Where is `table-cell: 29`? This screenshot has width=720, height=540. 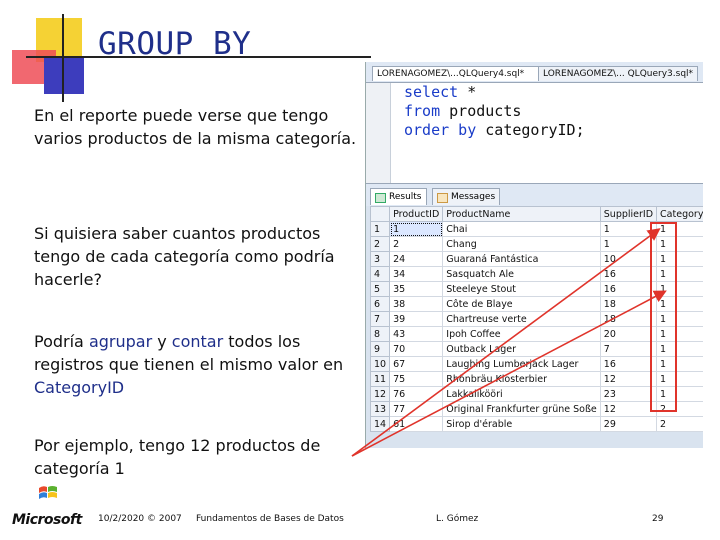 table-cell: 29 is located at coordinates (628, 424).